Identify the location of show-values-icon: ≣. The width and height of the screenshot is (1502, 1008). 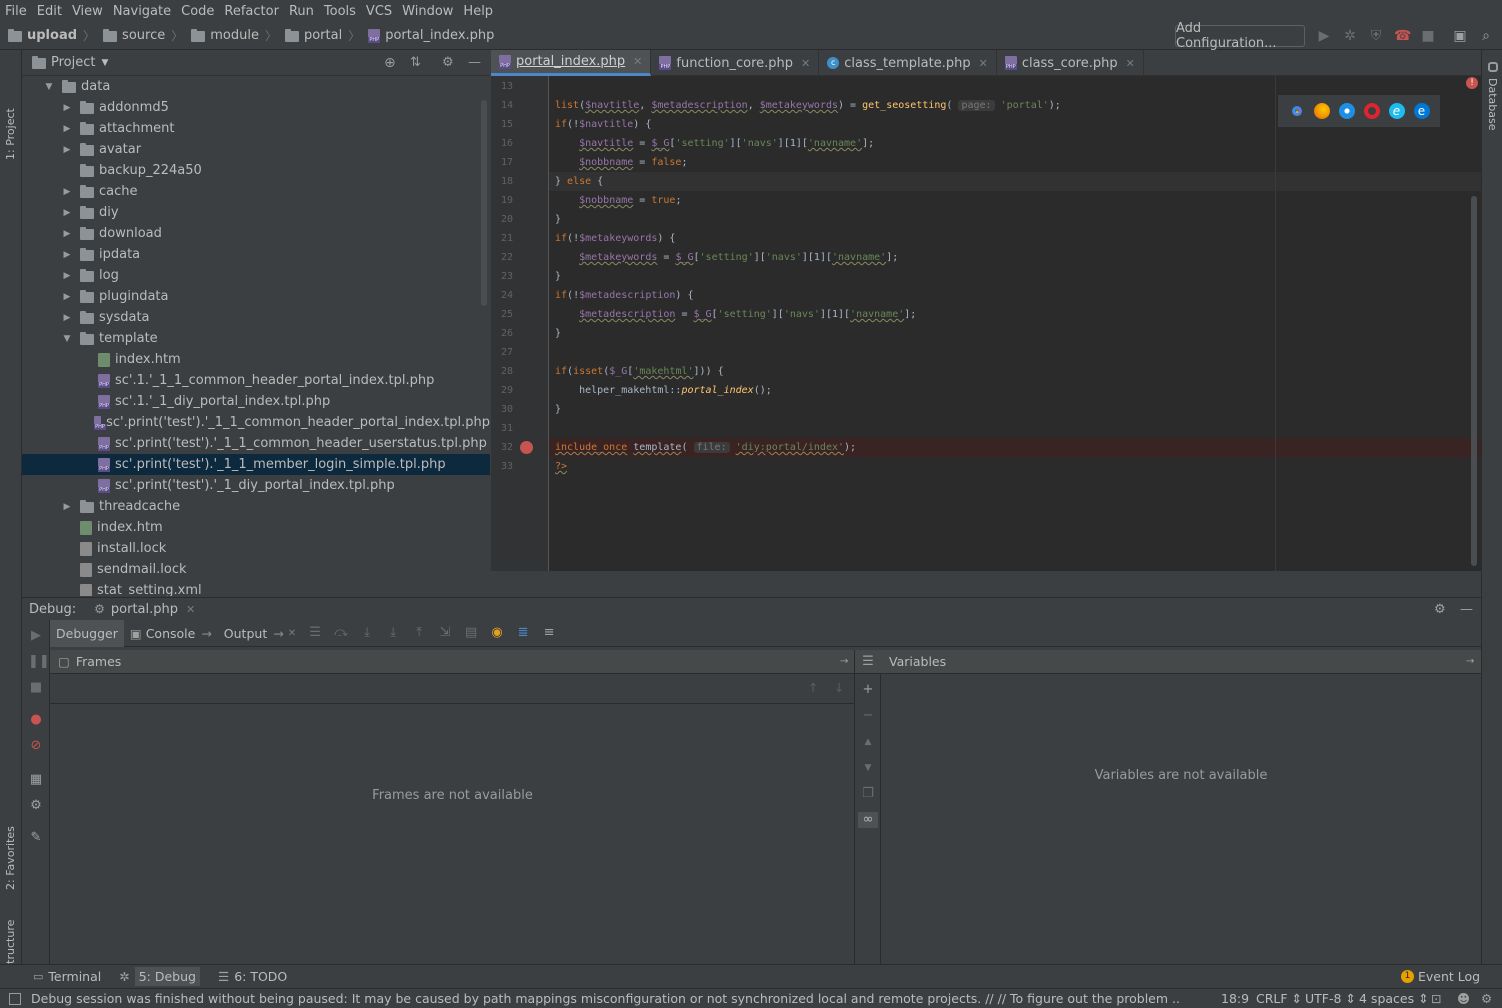
(523, 633).